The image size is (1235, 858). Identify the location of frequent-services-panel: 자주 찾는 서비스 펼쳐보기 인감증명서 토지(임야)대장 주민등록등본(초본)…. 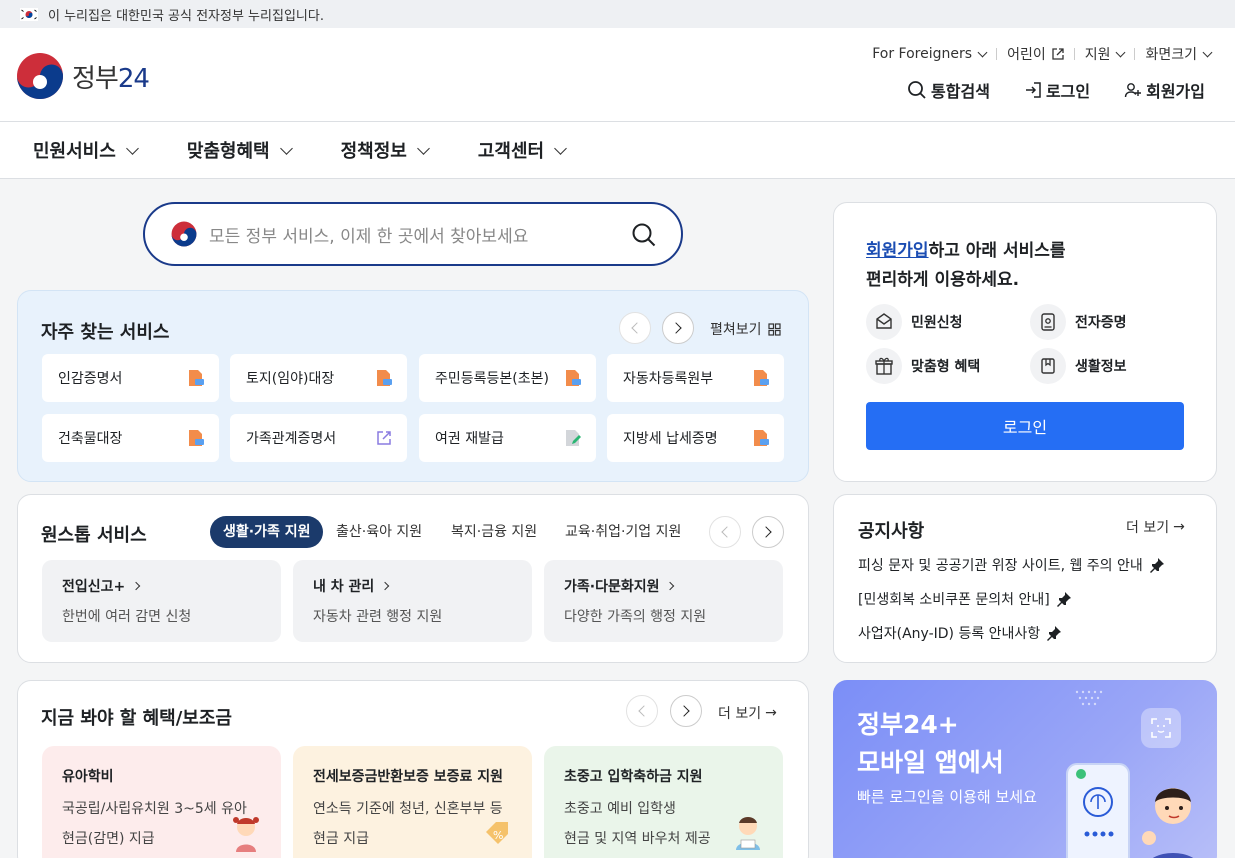
(413, 386).